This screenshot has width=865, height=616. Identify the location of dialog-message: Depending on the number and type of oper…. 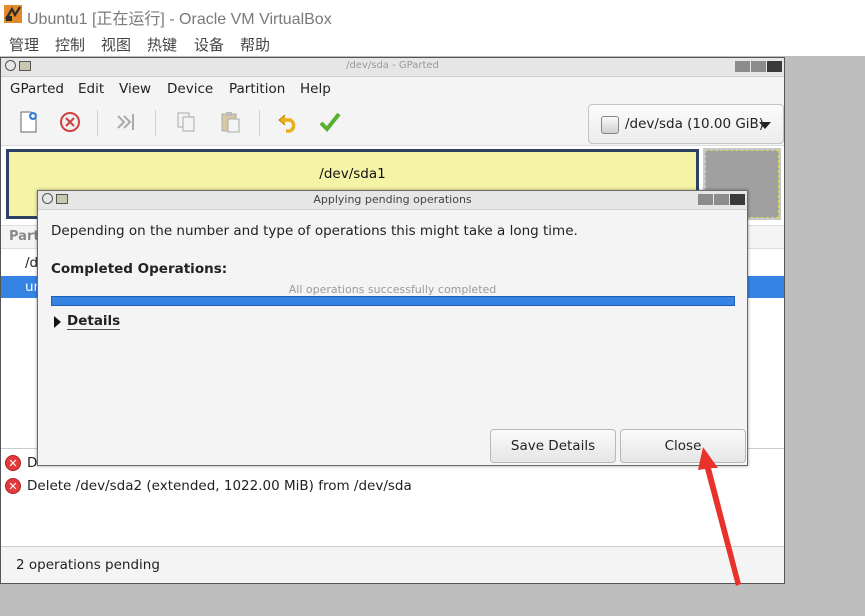
(314, 231).